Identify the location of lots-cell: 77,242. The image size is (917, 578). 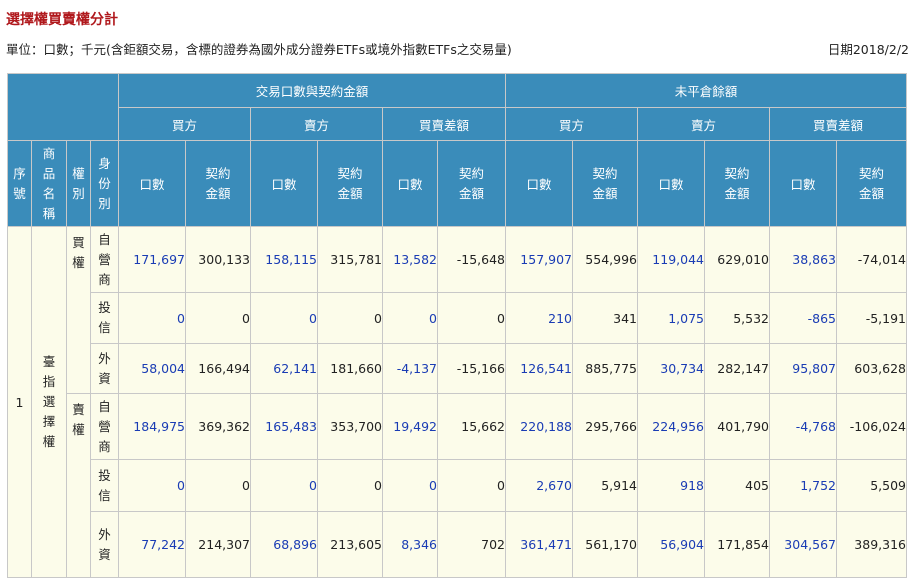
(152, 544).